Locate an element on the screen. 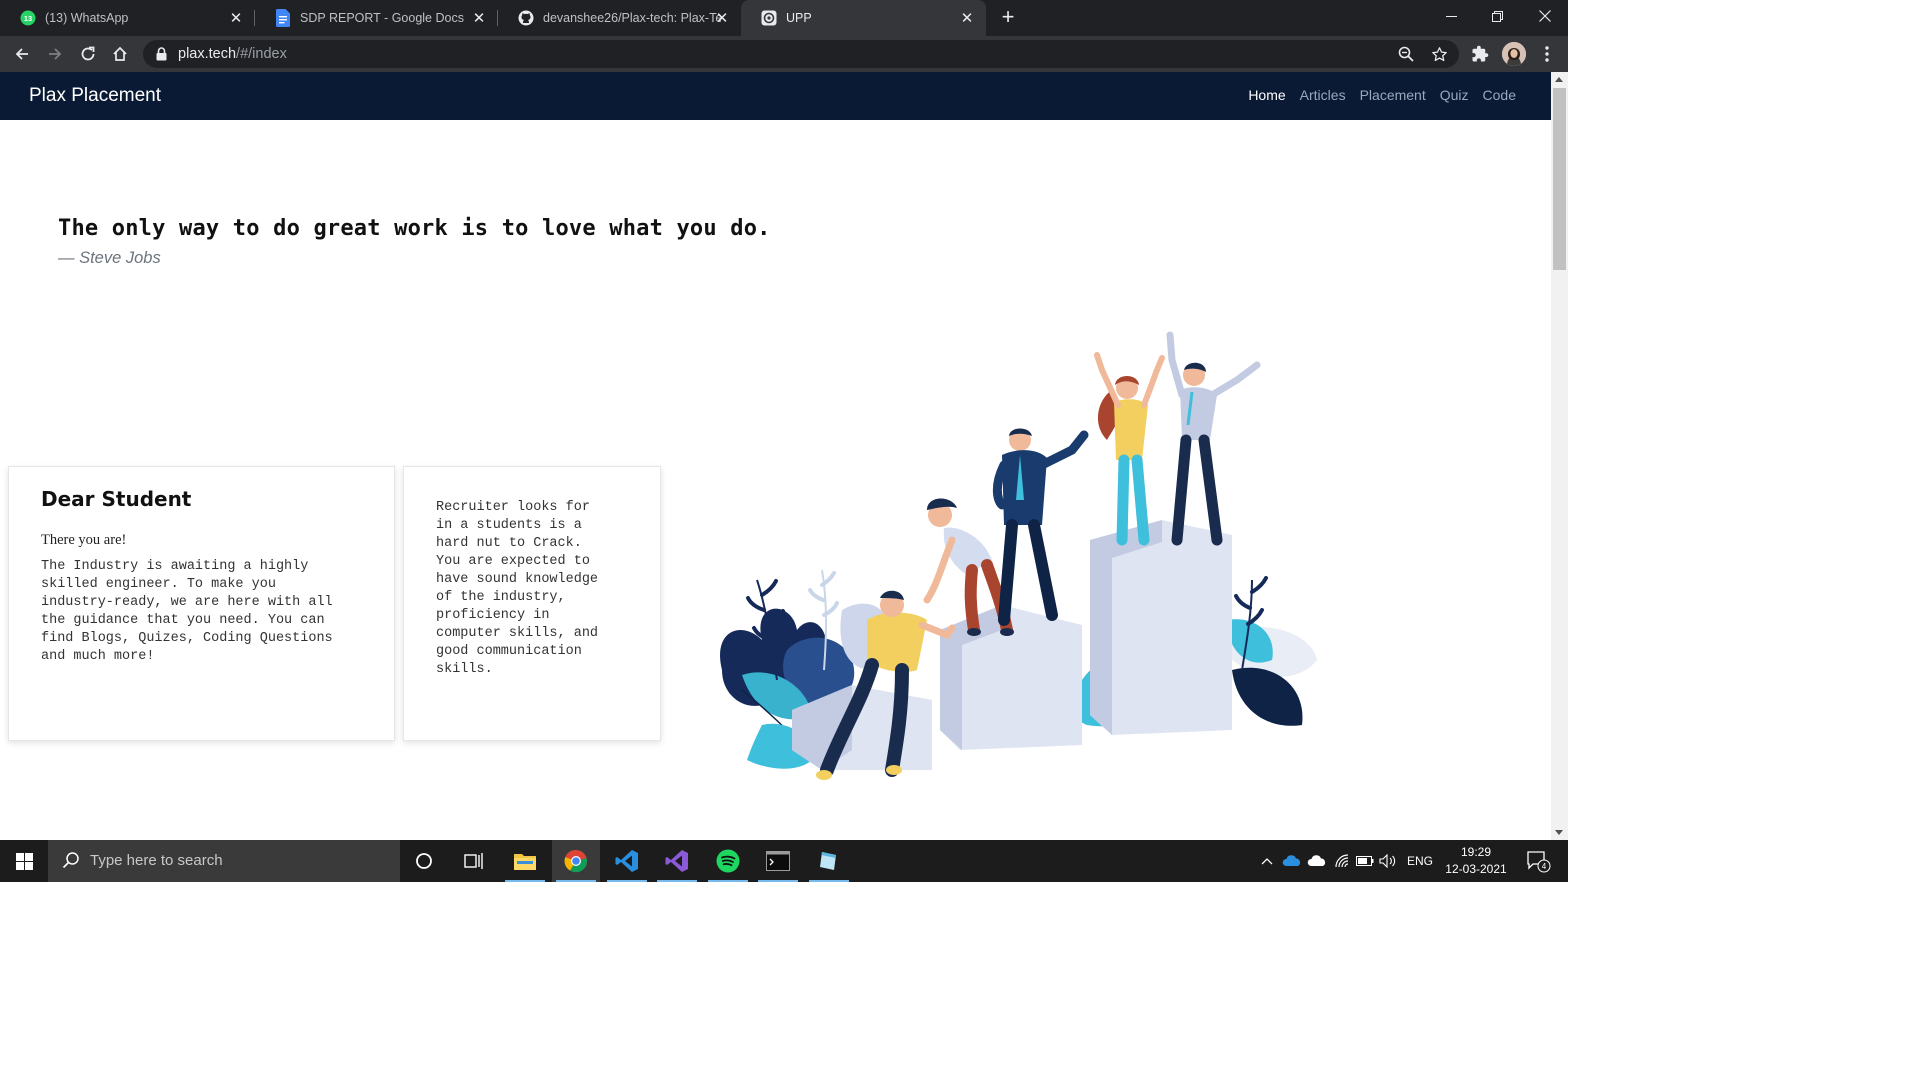 The image size is (1920, 1080). card-line: the guidance that you need. You can is located at coordinates (183, 620).